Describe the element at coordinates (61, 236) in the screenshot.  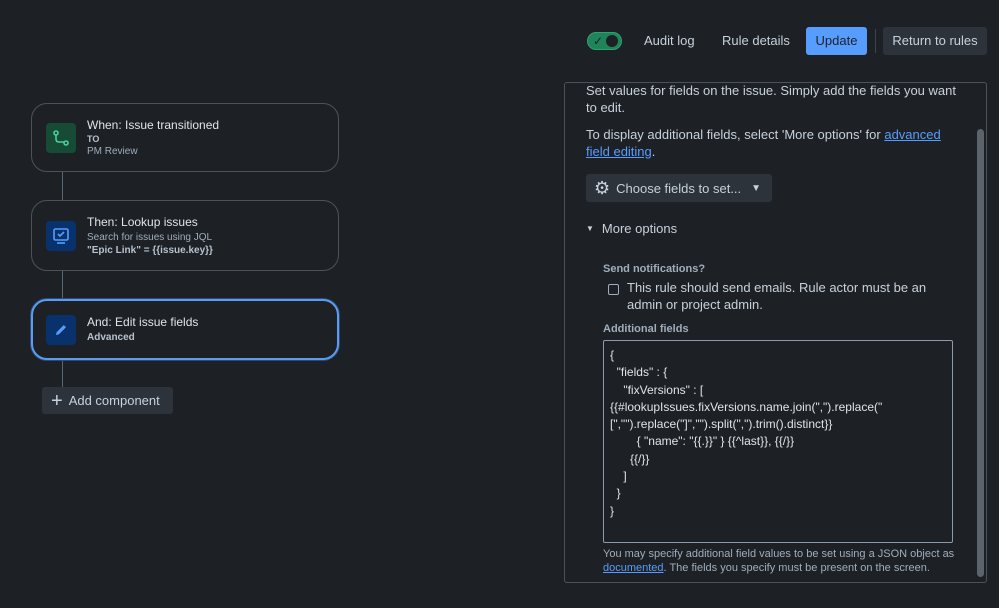
I see `lookup-issues-icon` at that location.